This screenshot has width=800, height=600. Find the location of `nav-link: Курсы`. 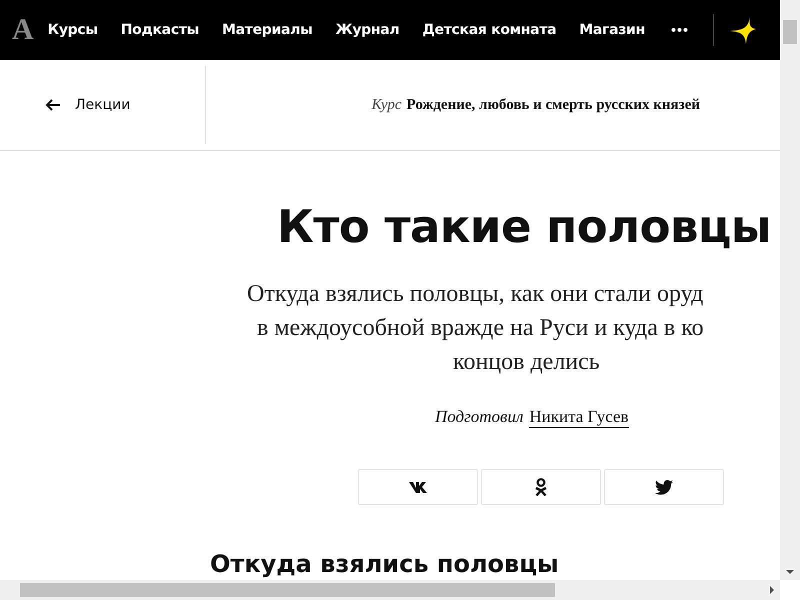

nav-link: Курсы is located at coordinates (73, 30).